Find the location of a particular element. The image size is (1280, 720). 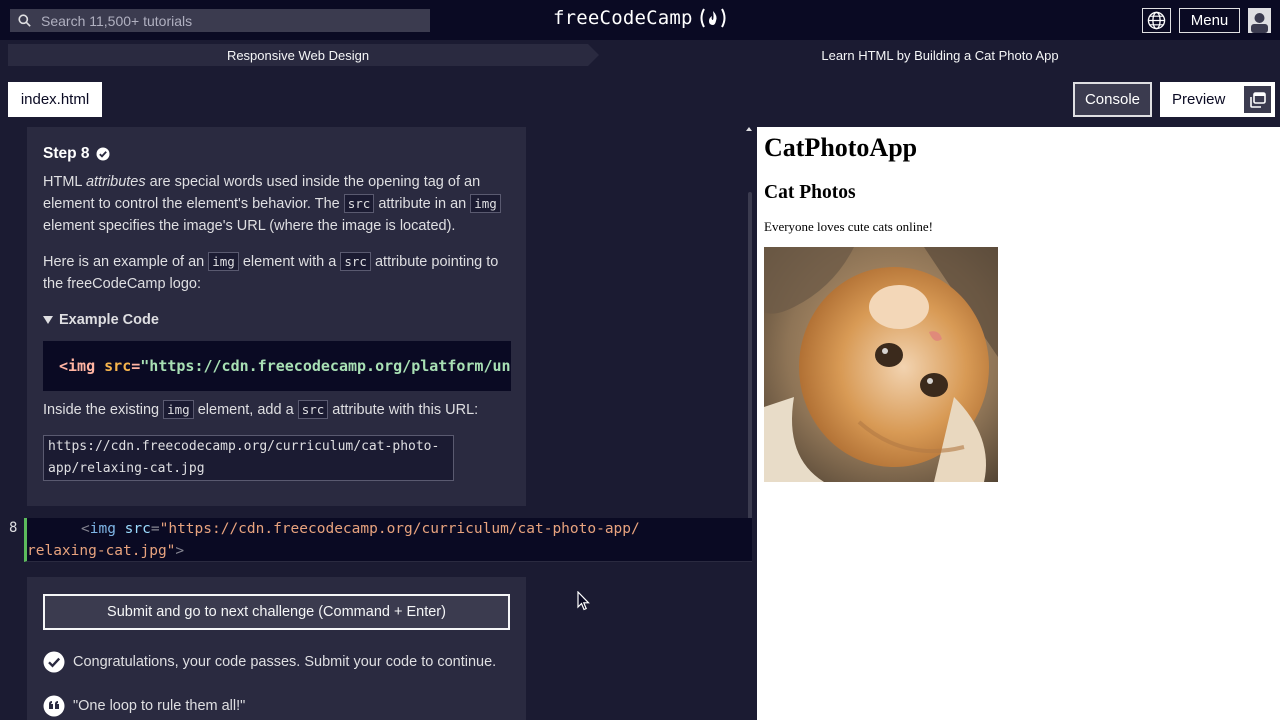

preview-popout-button is located at coordinates (1257, 99).